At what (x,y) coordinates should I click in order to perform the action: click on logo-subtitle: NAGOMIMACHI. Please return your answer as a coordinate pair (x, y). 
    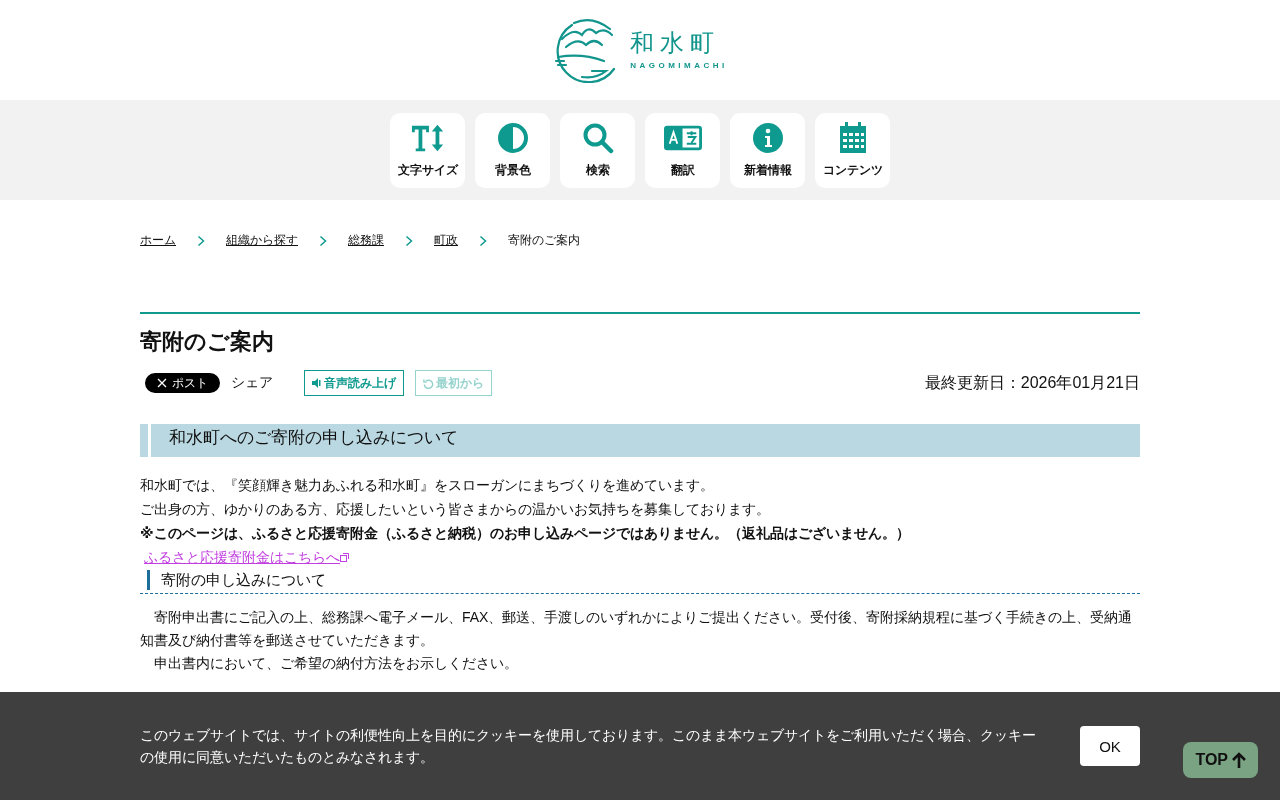
    Looking at the image, I should click on (679, 65).